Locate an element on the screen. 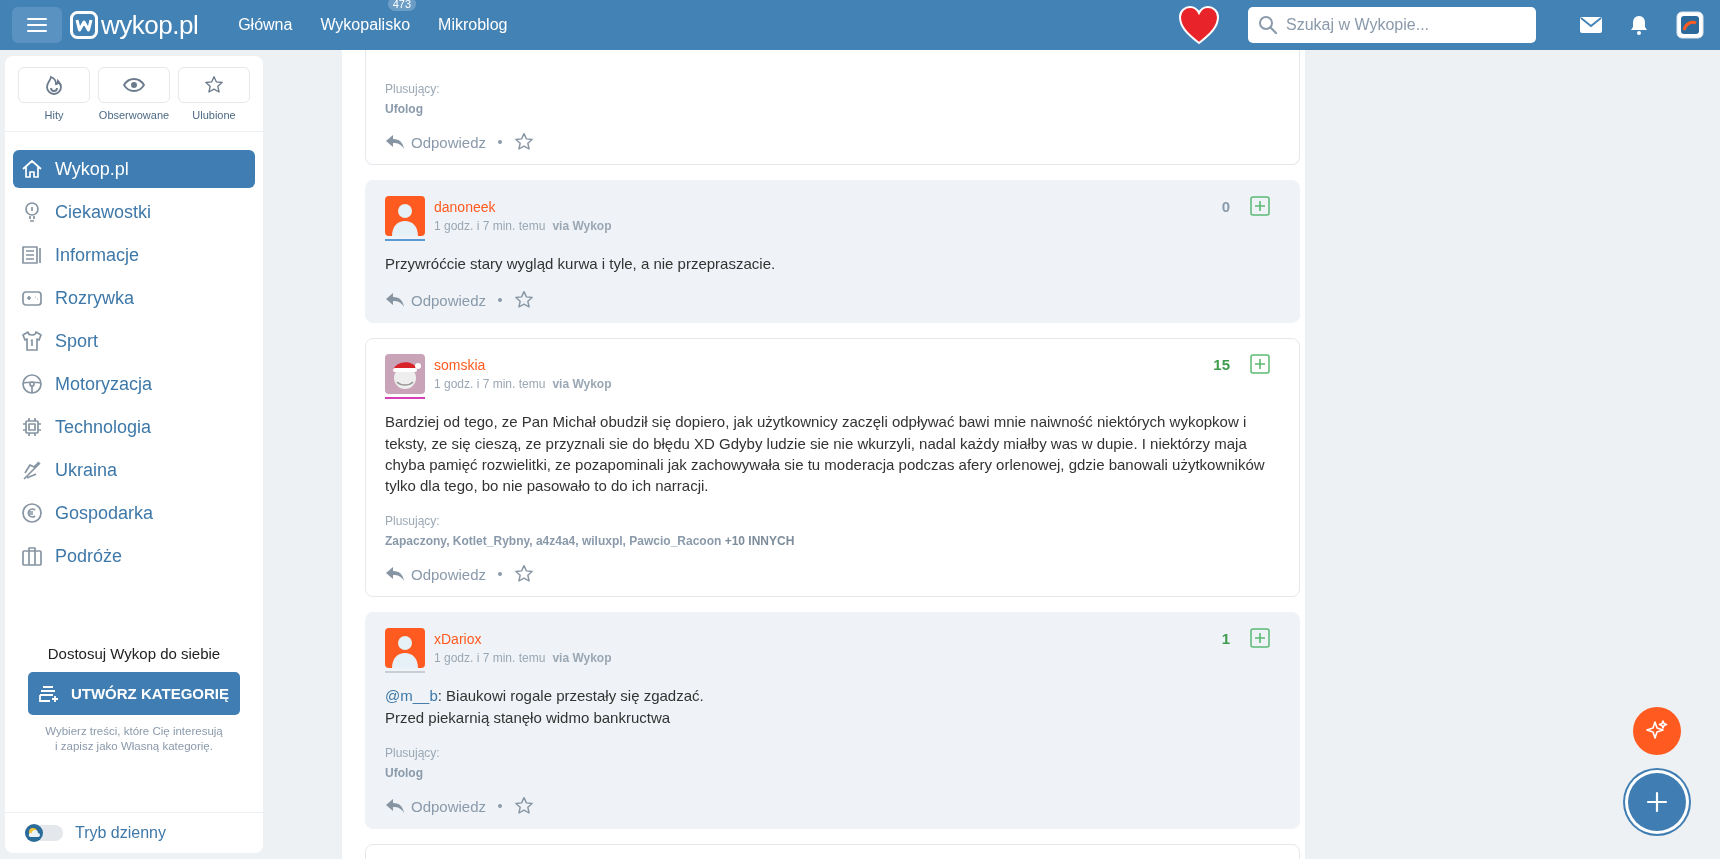  theme-toggle is located at coordinates (44, 833).